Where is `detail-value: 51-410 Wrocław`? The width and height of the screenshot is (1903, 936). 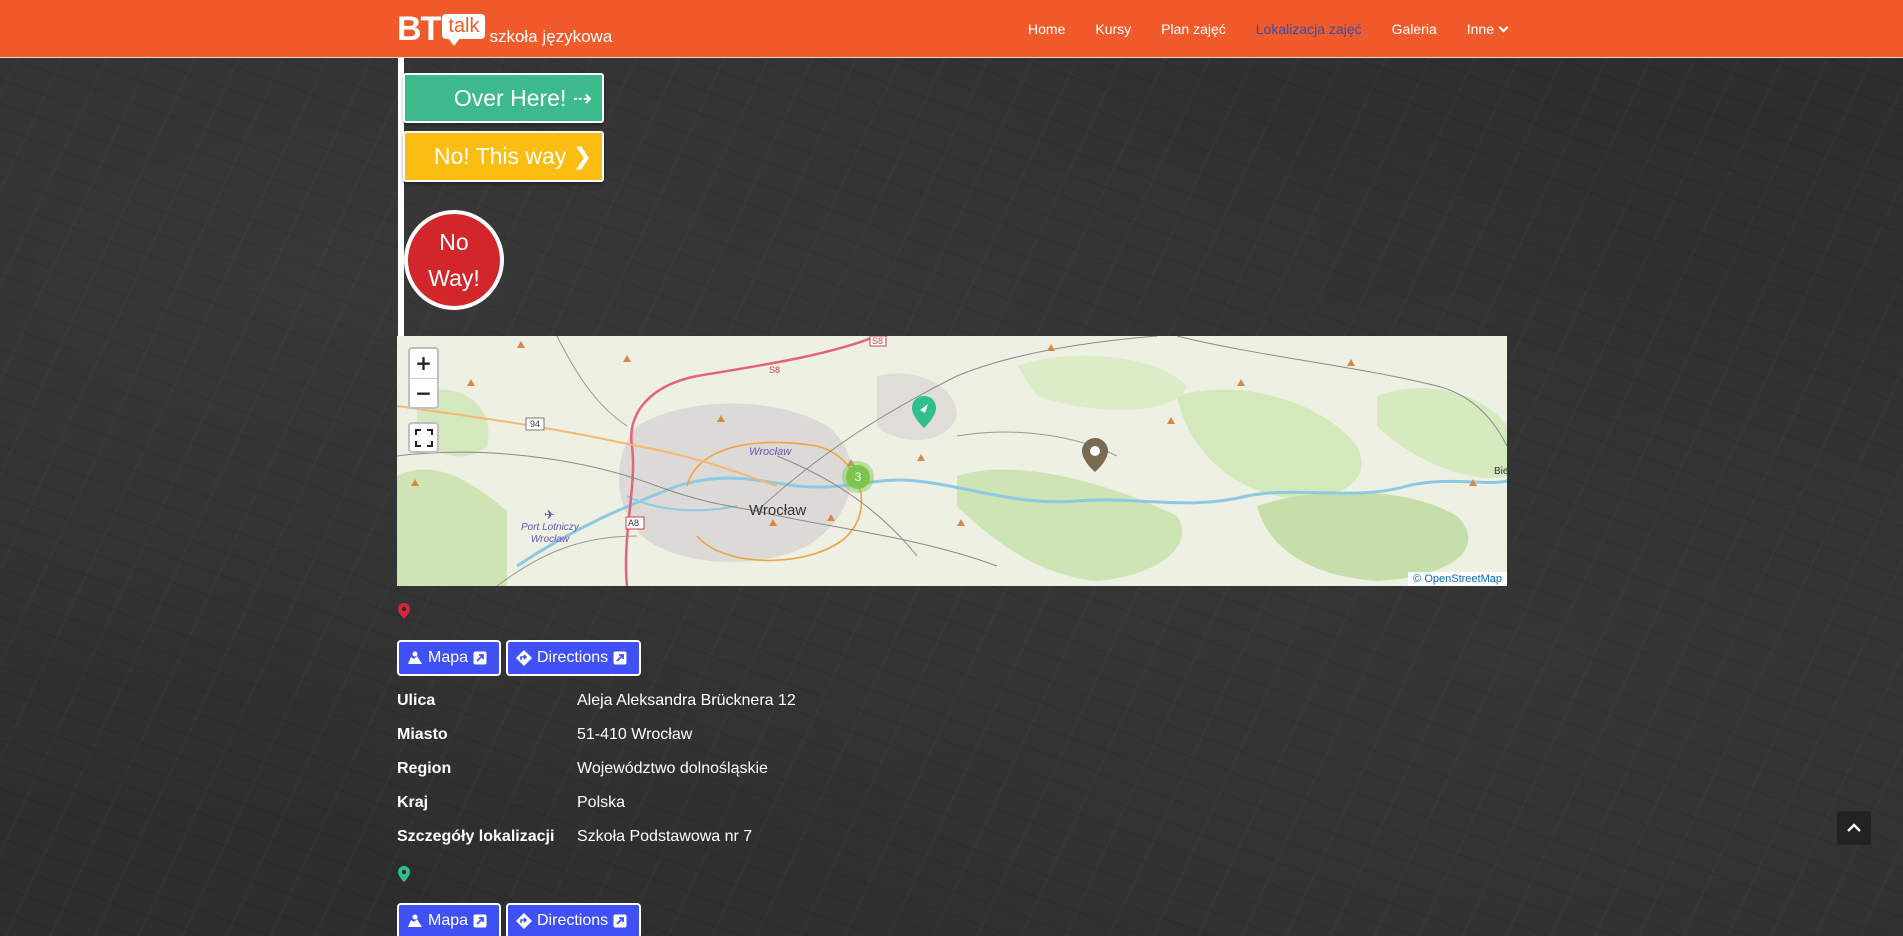 detail-value: 51-410 Wrocław is located at coordinates (635, 734).